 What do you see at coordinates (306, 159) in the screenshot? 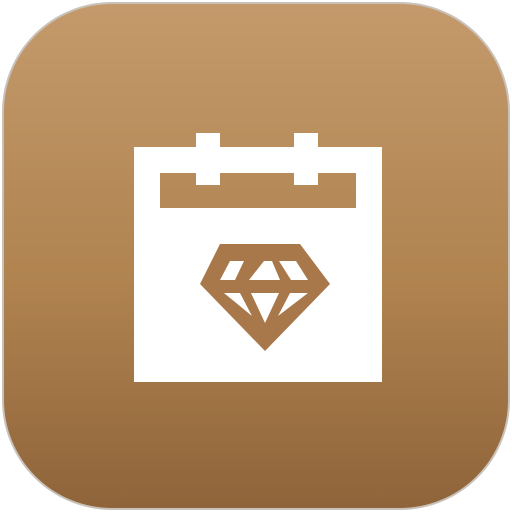
I see `calendar-ring-right` at bounding box center [306, 159].